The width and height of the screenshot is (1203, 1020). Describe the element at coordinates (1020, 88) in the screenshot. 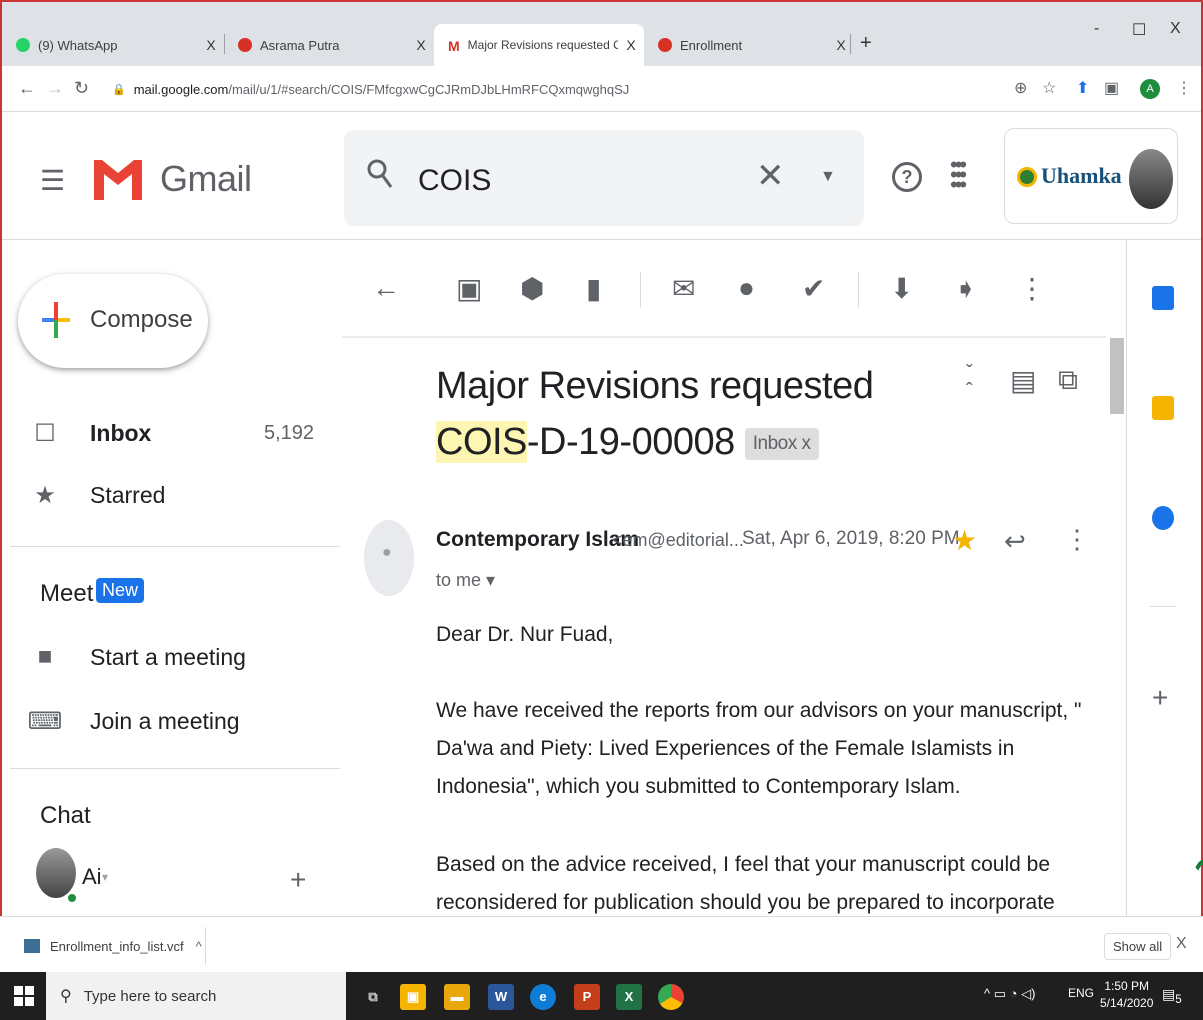

I see `zoom-icon: ⊕` at that location.